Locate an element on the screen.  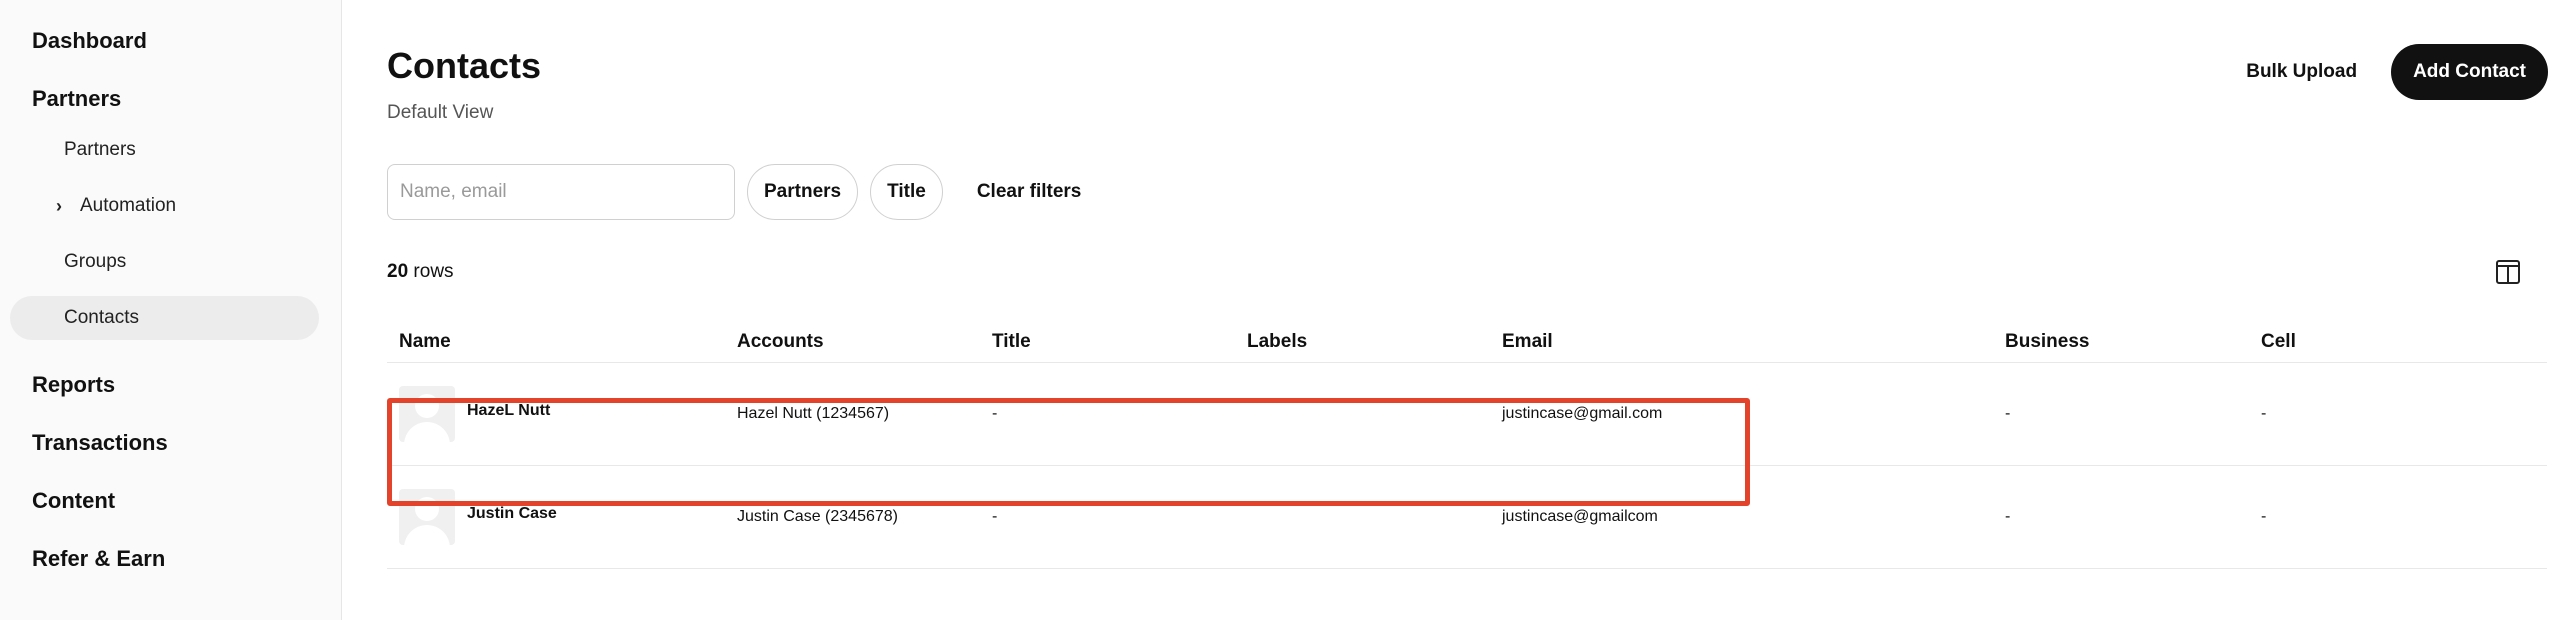
view-selector: Default View is located at coordinates (464, 113).